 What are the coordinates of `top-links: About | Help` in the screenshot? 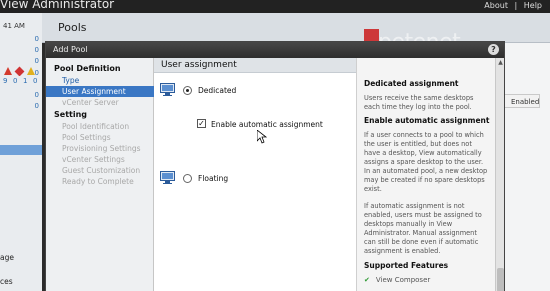 It's located at (511, 5).